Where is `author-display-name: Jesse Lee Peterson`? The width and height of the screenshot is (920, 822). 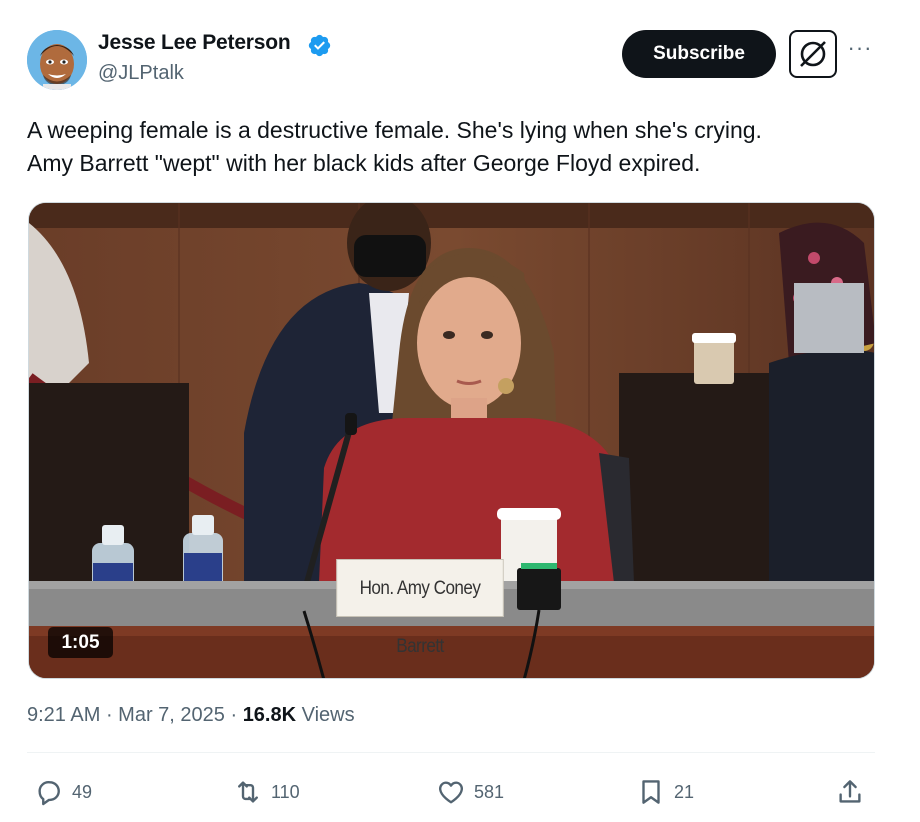 author-display-name: Jesse Lee Peterson is located at coordinates (194, 43).